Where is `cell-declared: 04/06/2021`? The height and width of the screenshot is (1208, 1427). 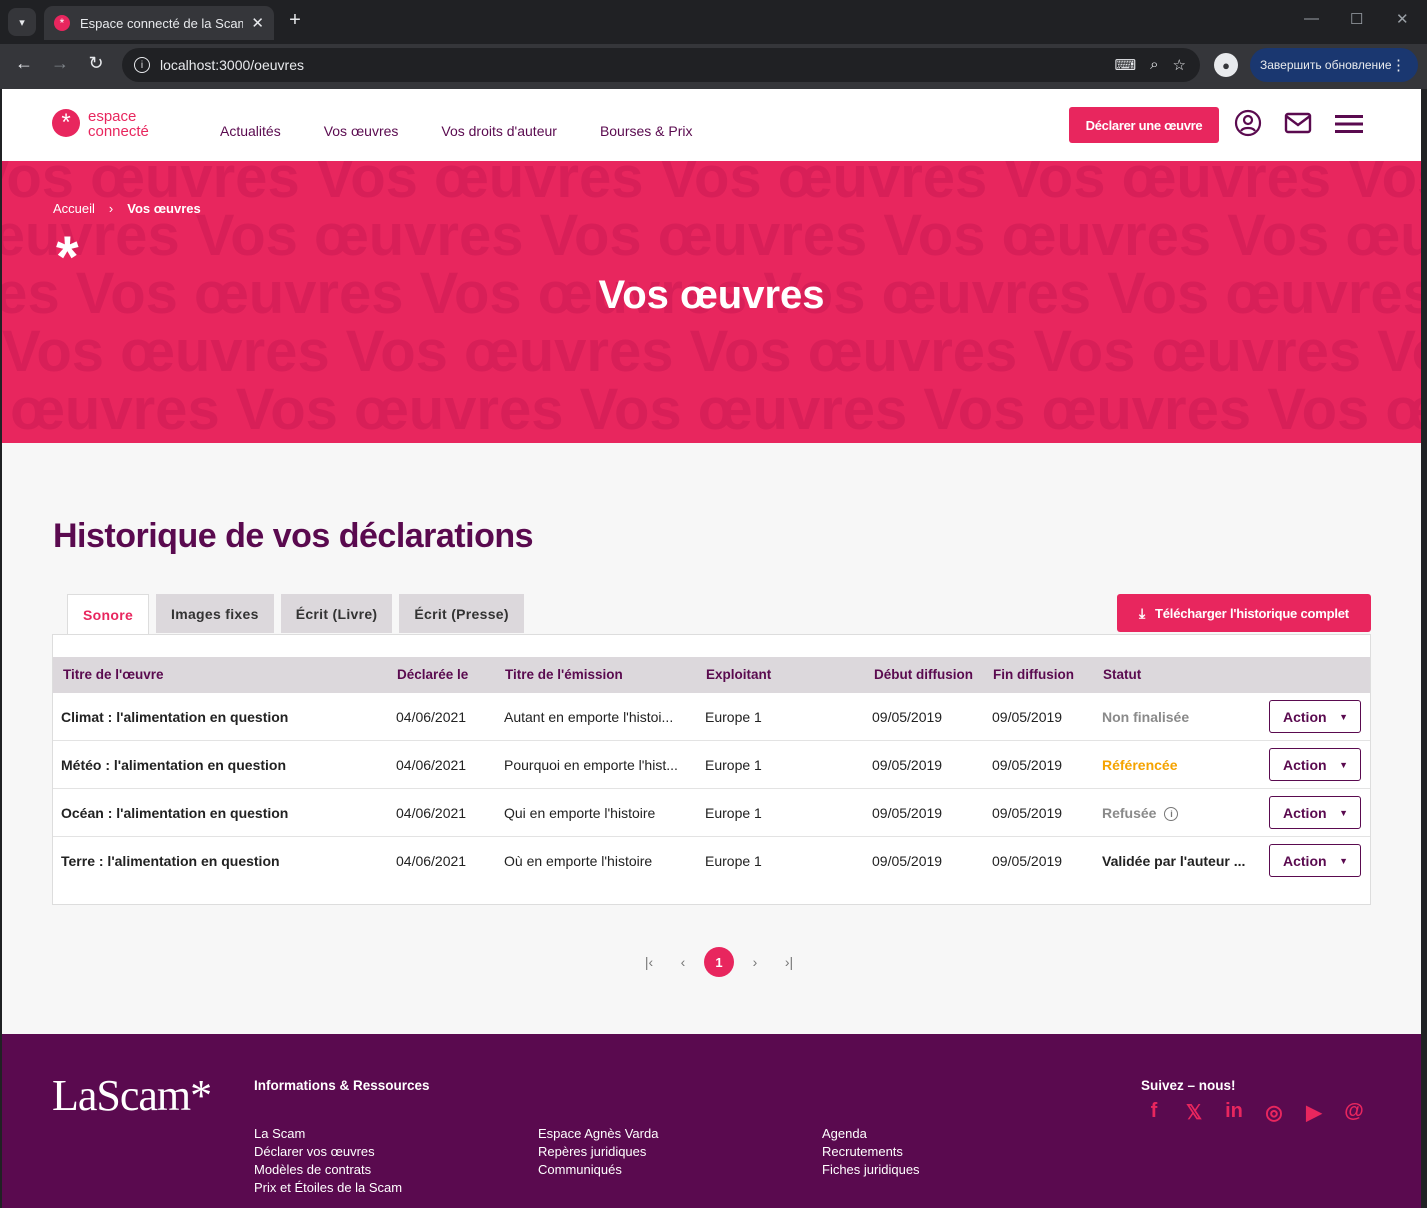 cell-declared: 04/06/2021 is located at coordinates (431, 717).